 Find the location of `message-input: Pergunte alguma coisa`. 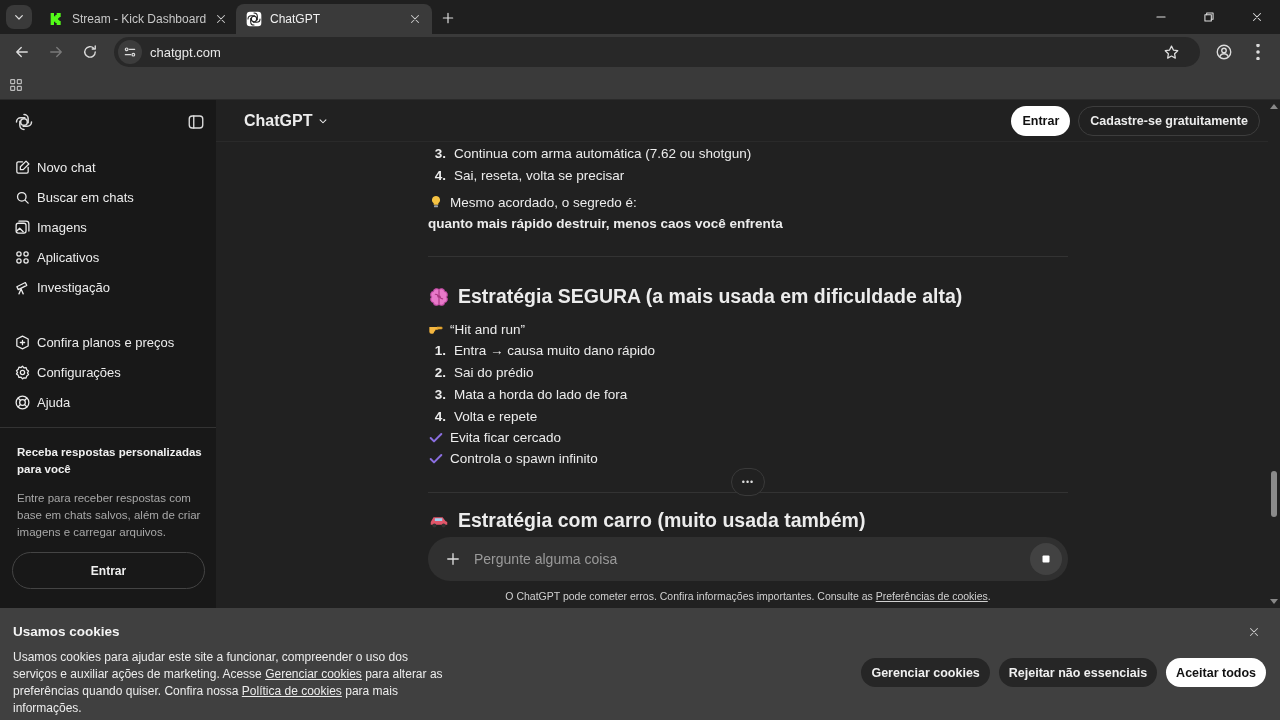

message-input: Pergunte alguma coisa is located at coordinates (746, 559).